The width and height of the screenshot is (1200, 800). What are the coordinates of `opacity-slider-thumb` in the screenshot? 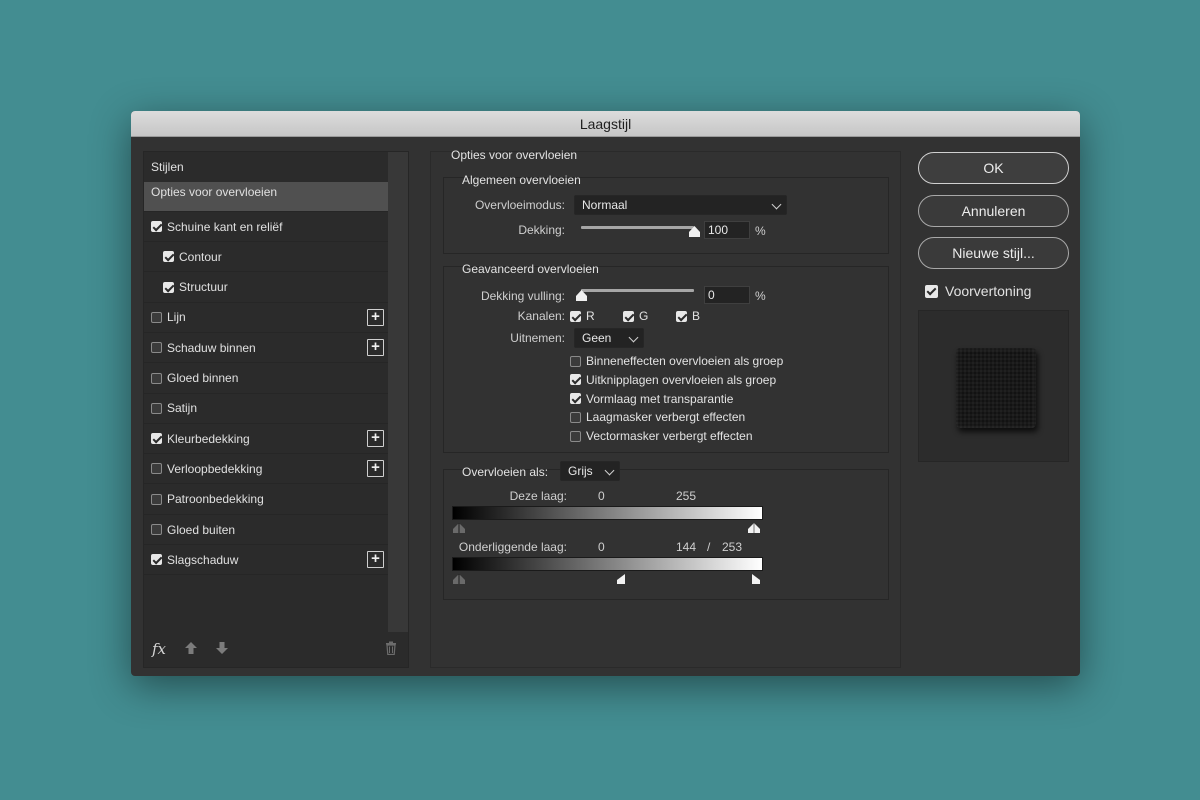 It's located at (694, 231).